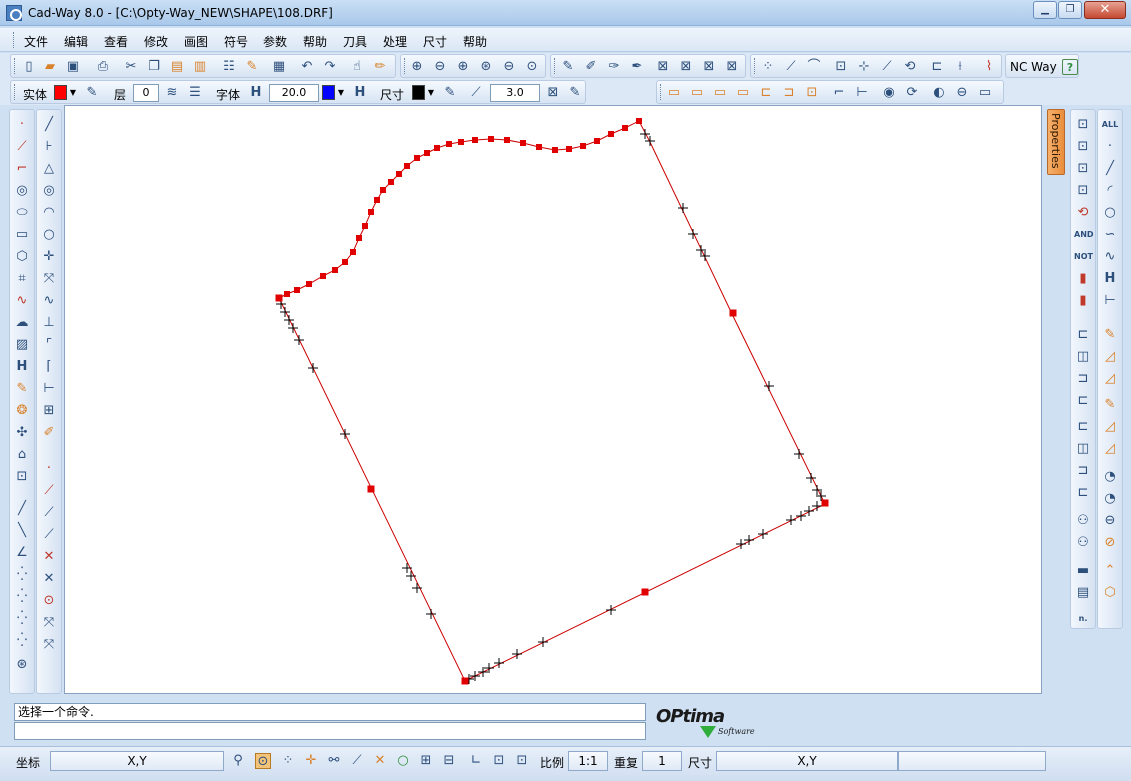 The height and width of the screenshot is (781, 1131). Describe the element at coordinates (49, 367) in the screenshot. I see `chamfer-icon: ⌈` at that location.